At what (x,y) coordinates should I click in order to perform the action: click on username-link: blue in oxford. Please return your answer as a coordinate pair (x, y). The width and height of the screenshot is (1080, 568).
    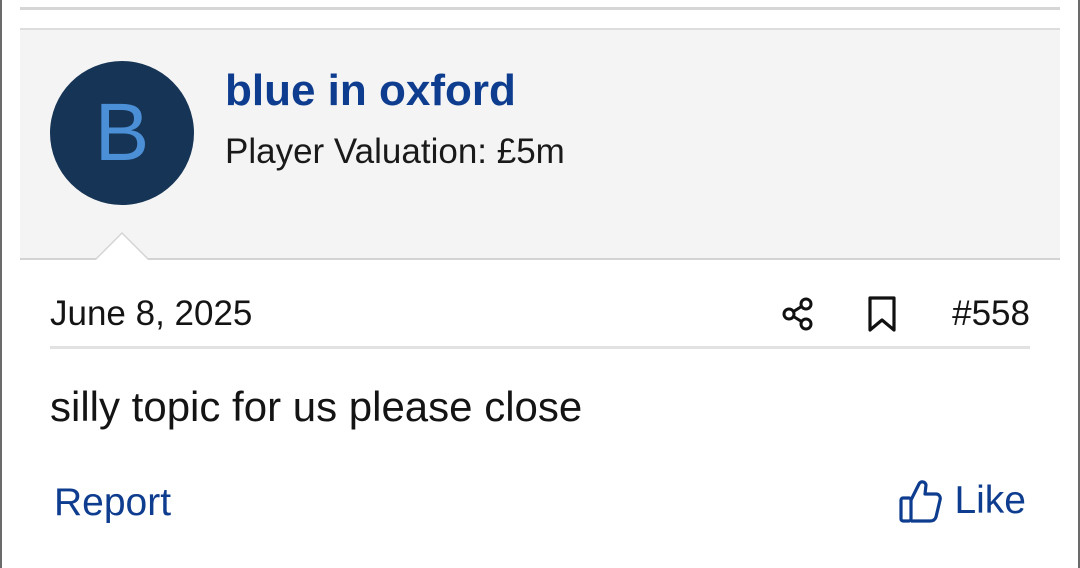
    Looking at the image, I should click on (370, 91).